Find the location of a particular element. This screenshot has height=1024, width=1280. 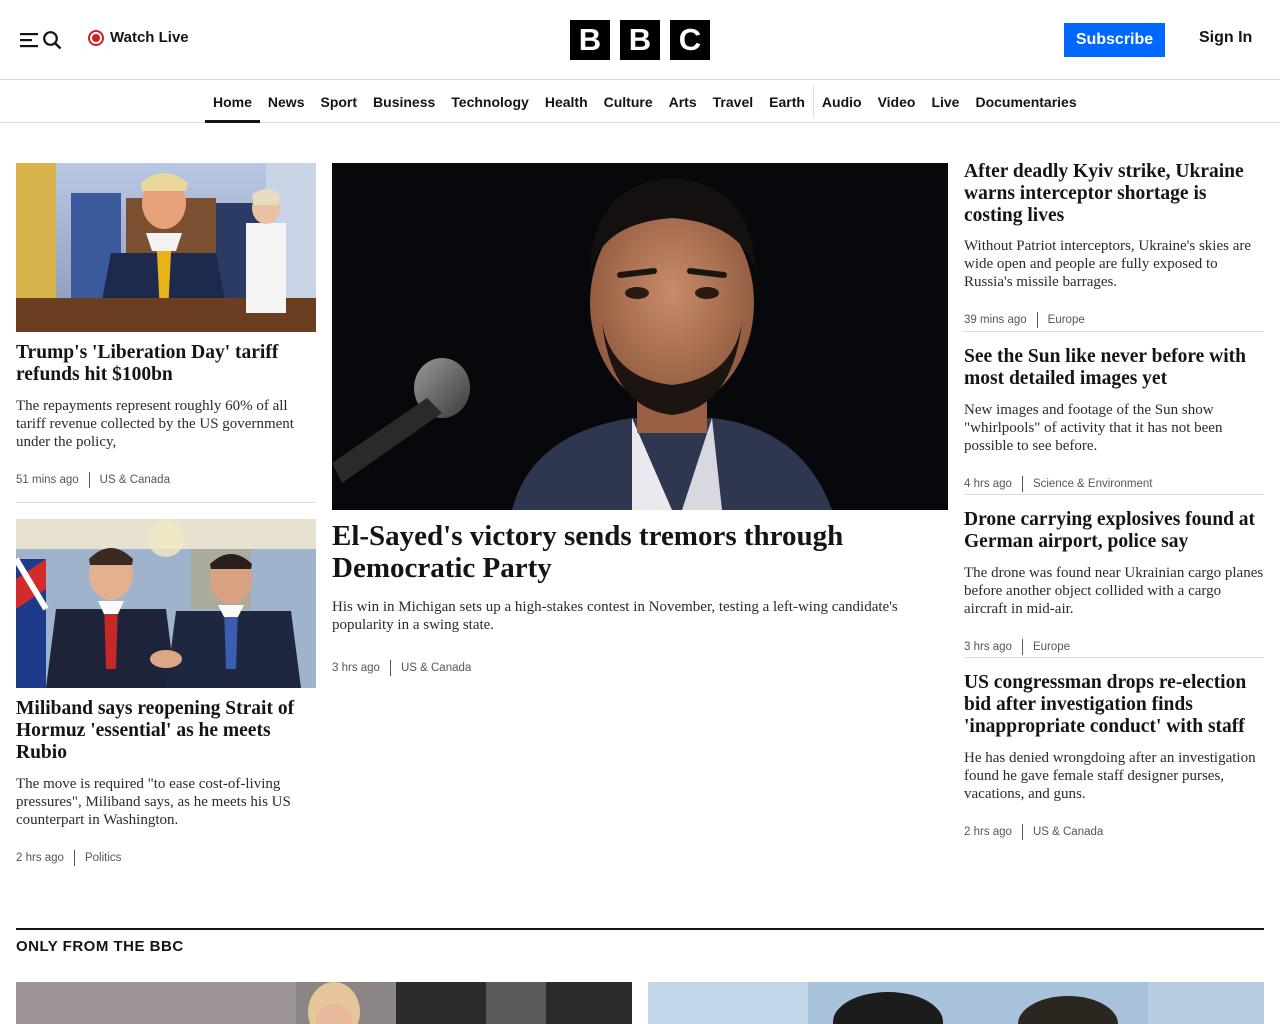

story-meta: 3 hrs ago Europe is located at coordinates (1114, 647).